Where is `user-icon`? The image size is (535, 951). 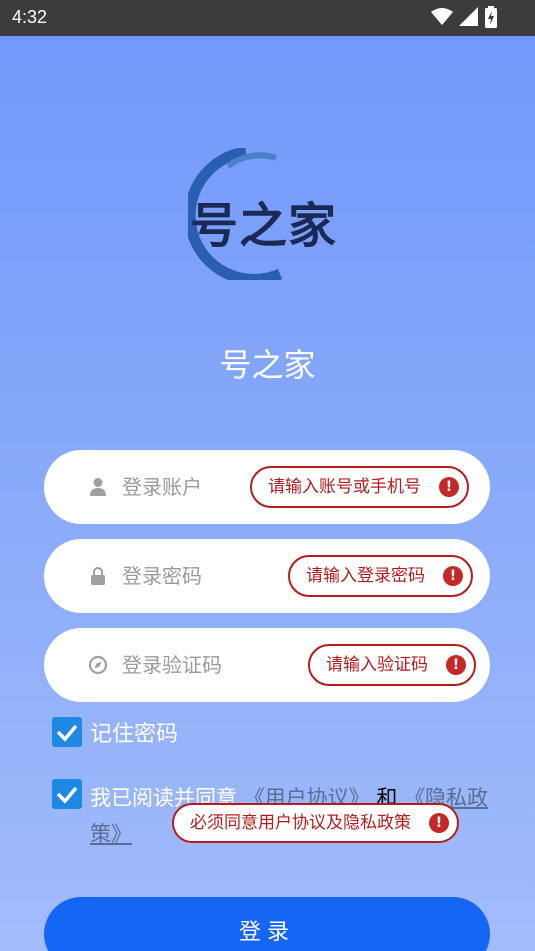
user-icon is located at coordinates (98, 487).